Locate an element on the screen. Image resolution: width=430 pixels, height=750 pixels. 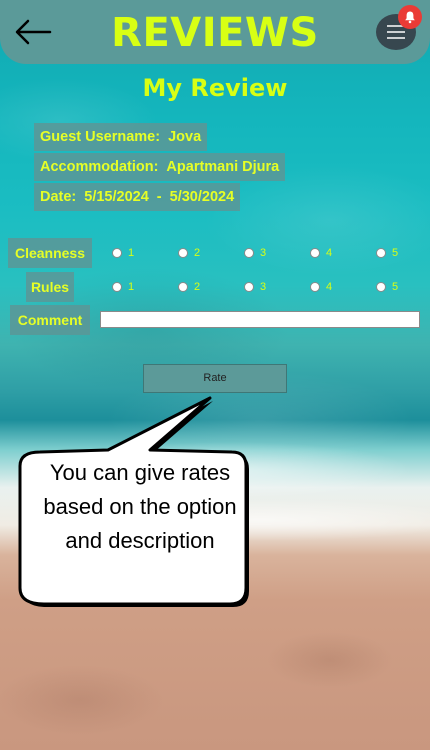
guest-username-field: Guest Username: Jova is located at coordinates (121, 137).